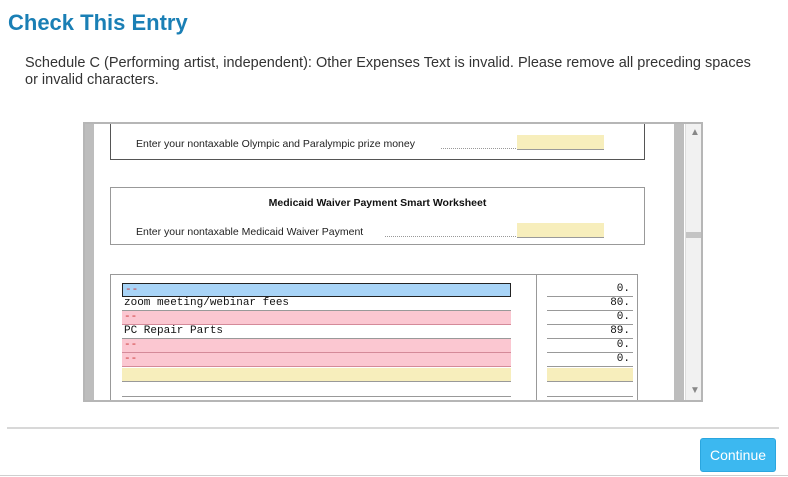 The height and width of the screenshot is (477, 788). What do you see at coordinates (536, 337) in the screenshot?
I see `column-divider` at bounding box center [536, 337].